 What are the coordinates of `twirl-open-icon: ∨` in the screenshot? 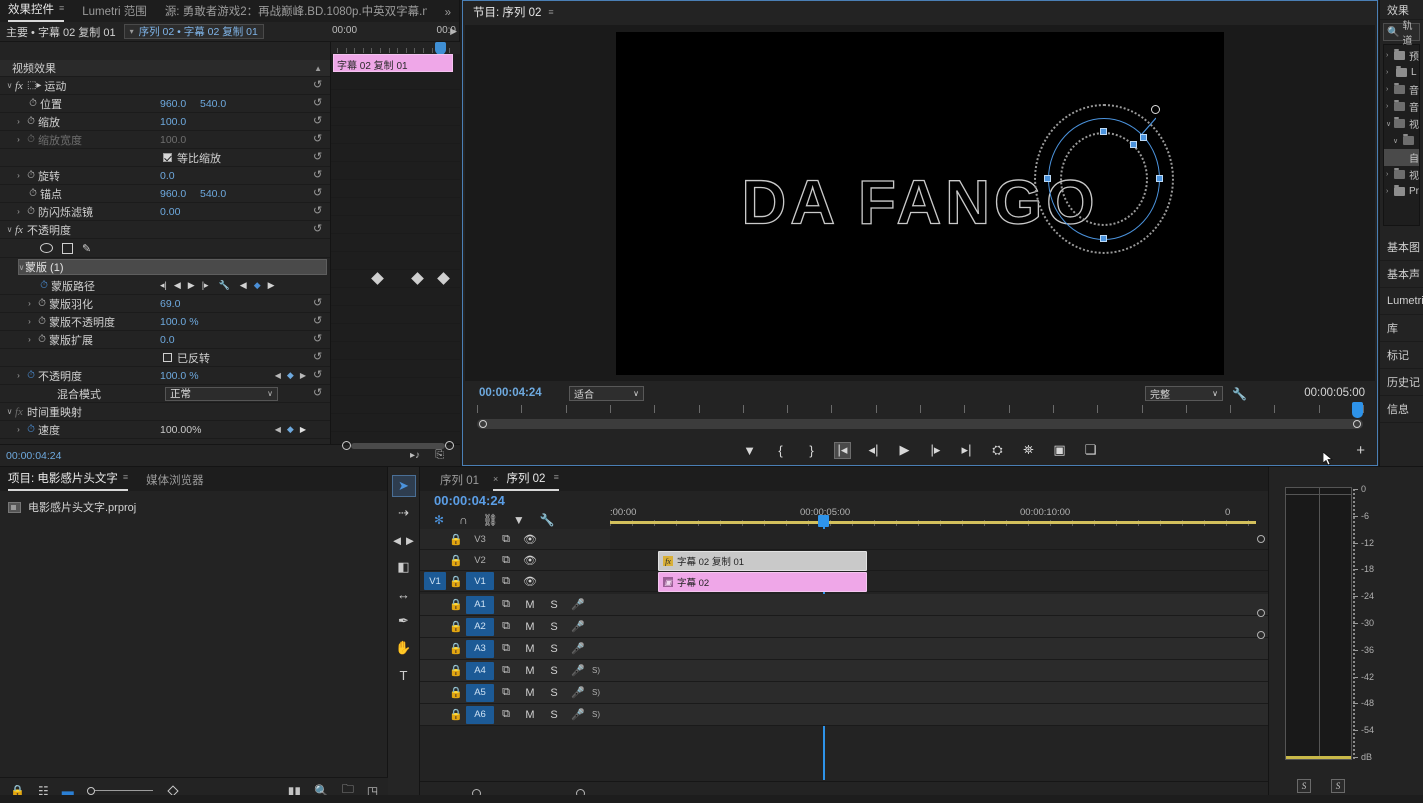 It's located at (1389, 124).